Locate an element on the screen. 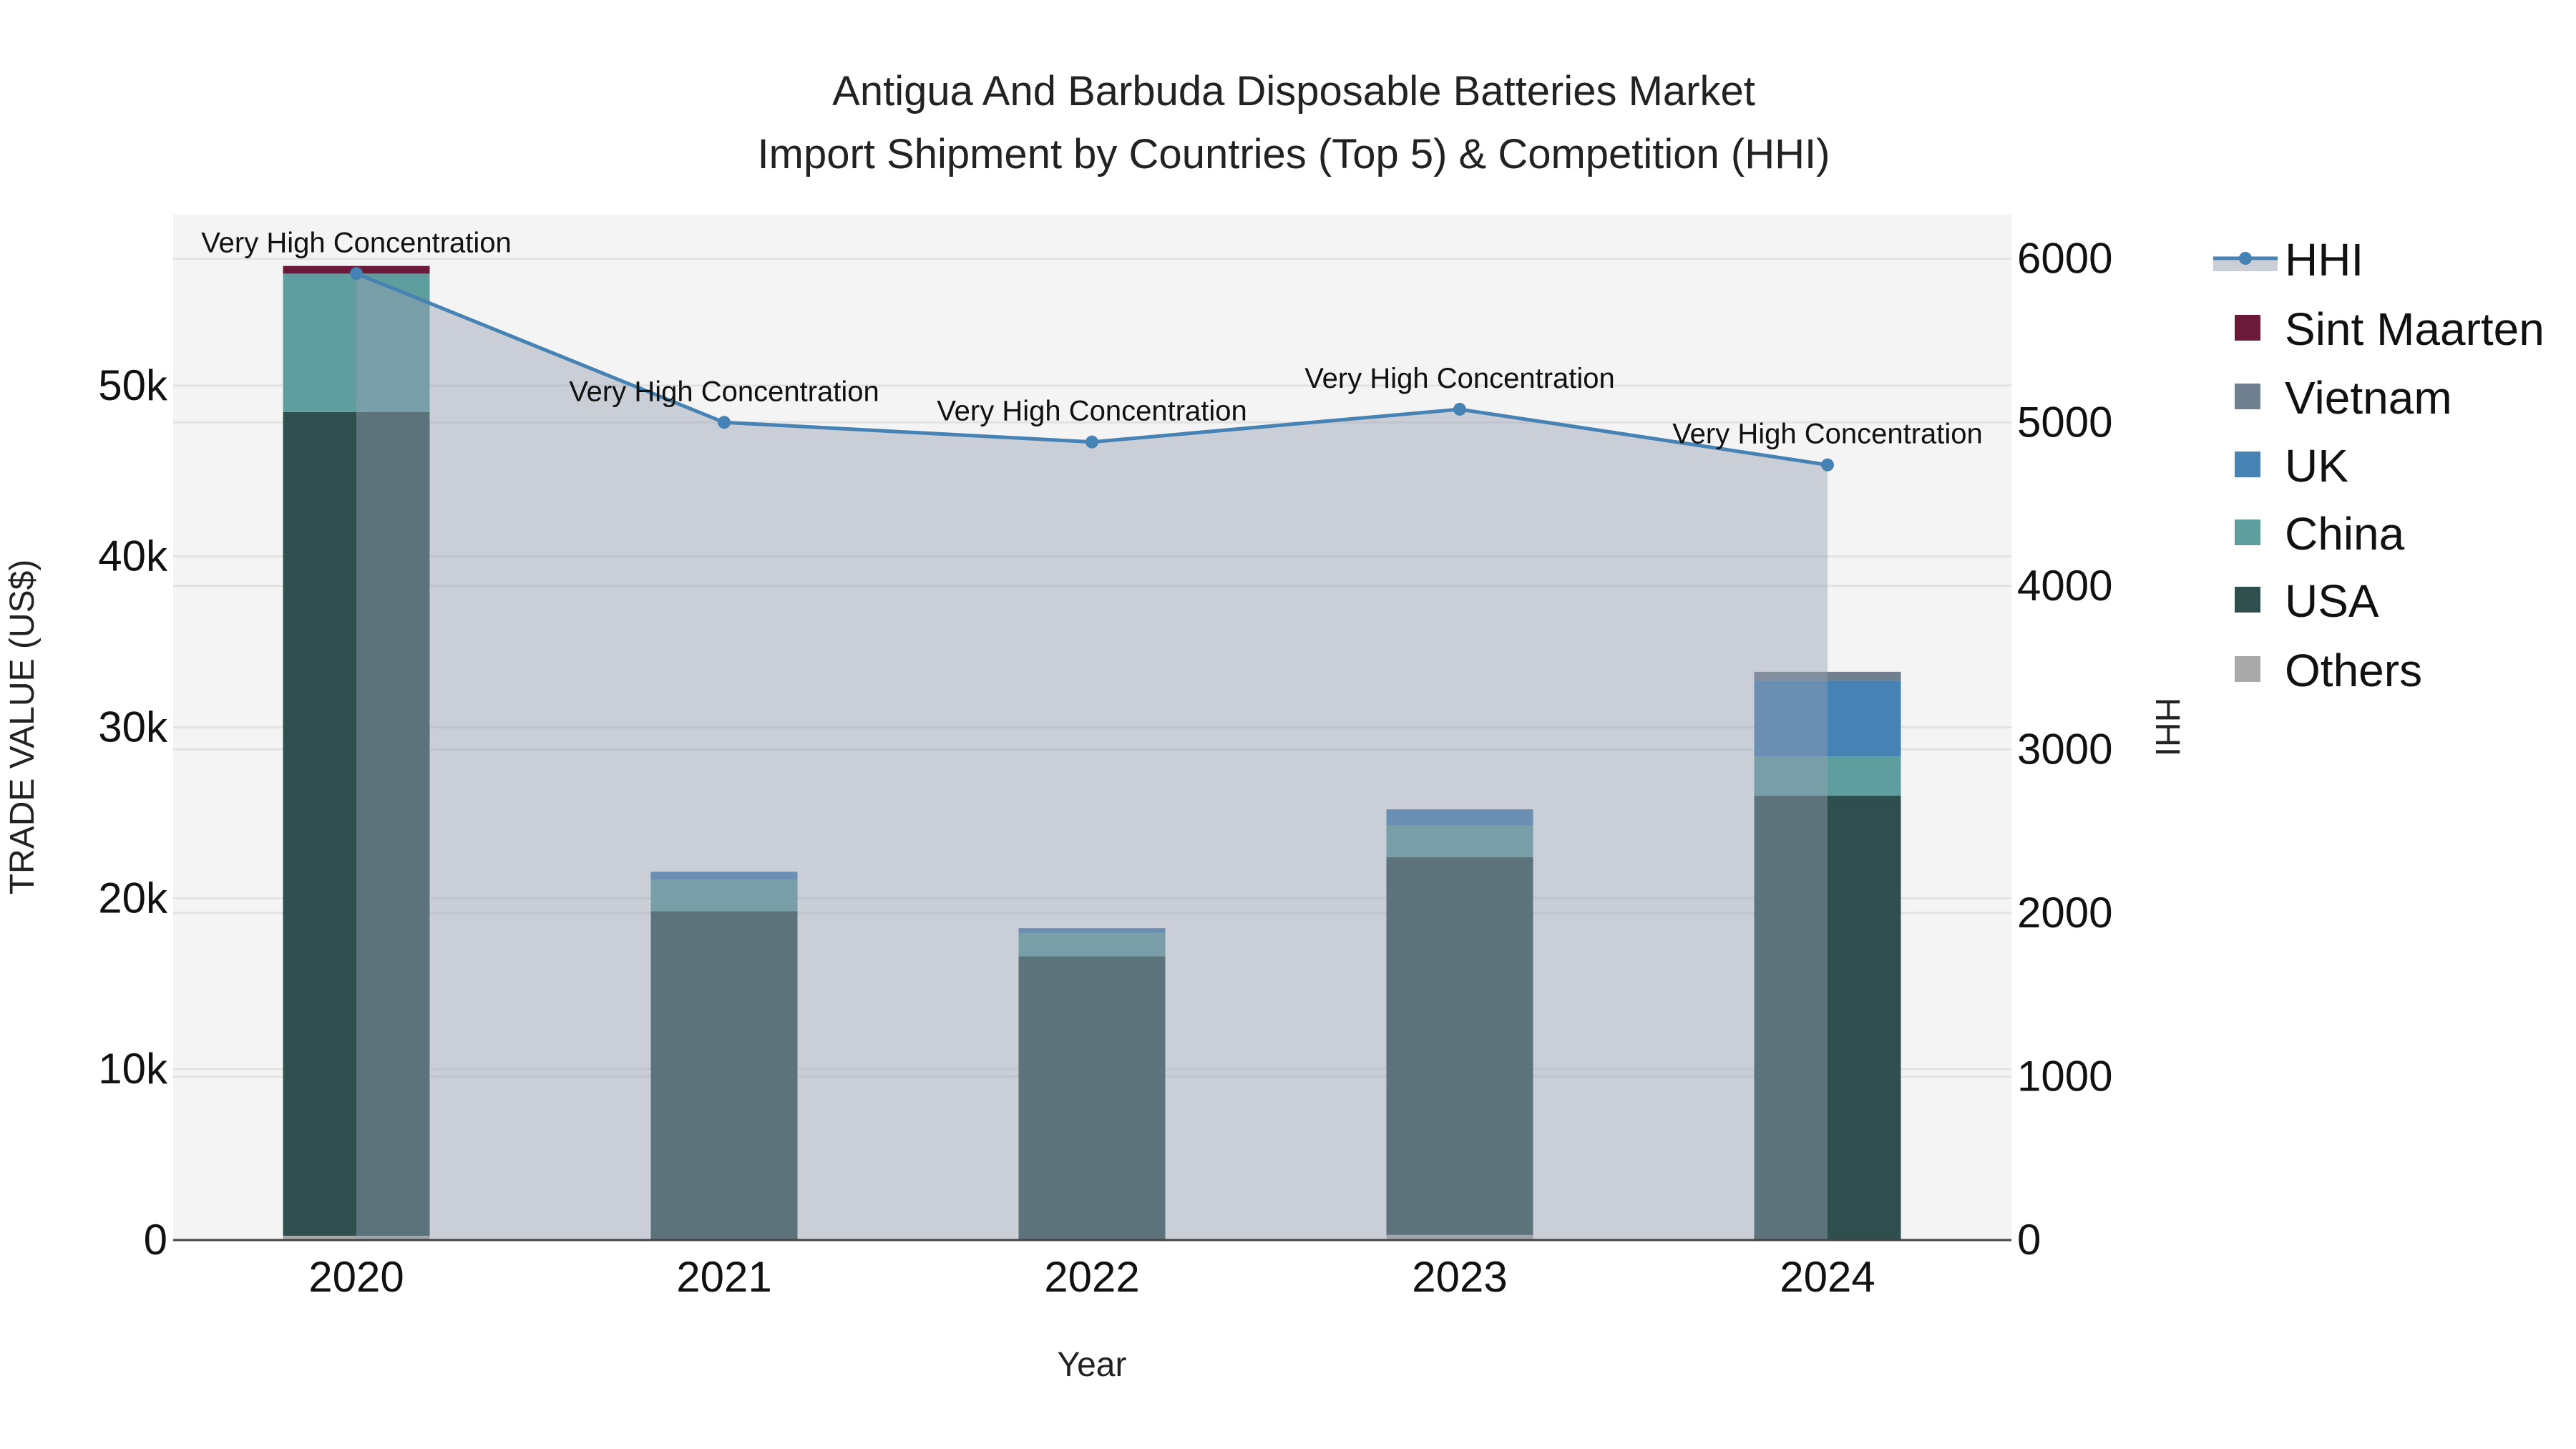 Image resolution: width=2576 pixels, height=1449 pixels. legend-item-uk: UK is located at coordinates (2291, 466).